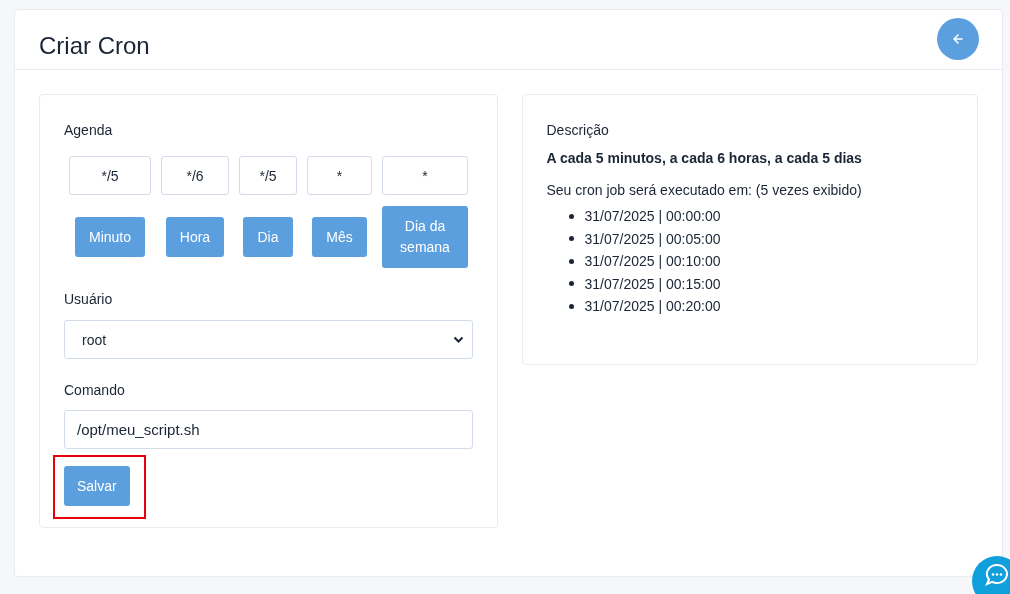 The image size is (1010, 594). Describe the element at coordinates (578, 130) in the screenshot. I see `description-label: Descrição` at that location.